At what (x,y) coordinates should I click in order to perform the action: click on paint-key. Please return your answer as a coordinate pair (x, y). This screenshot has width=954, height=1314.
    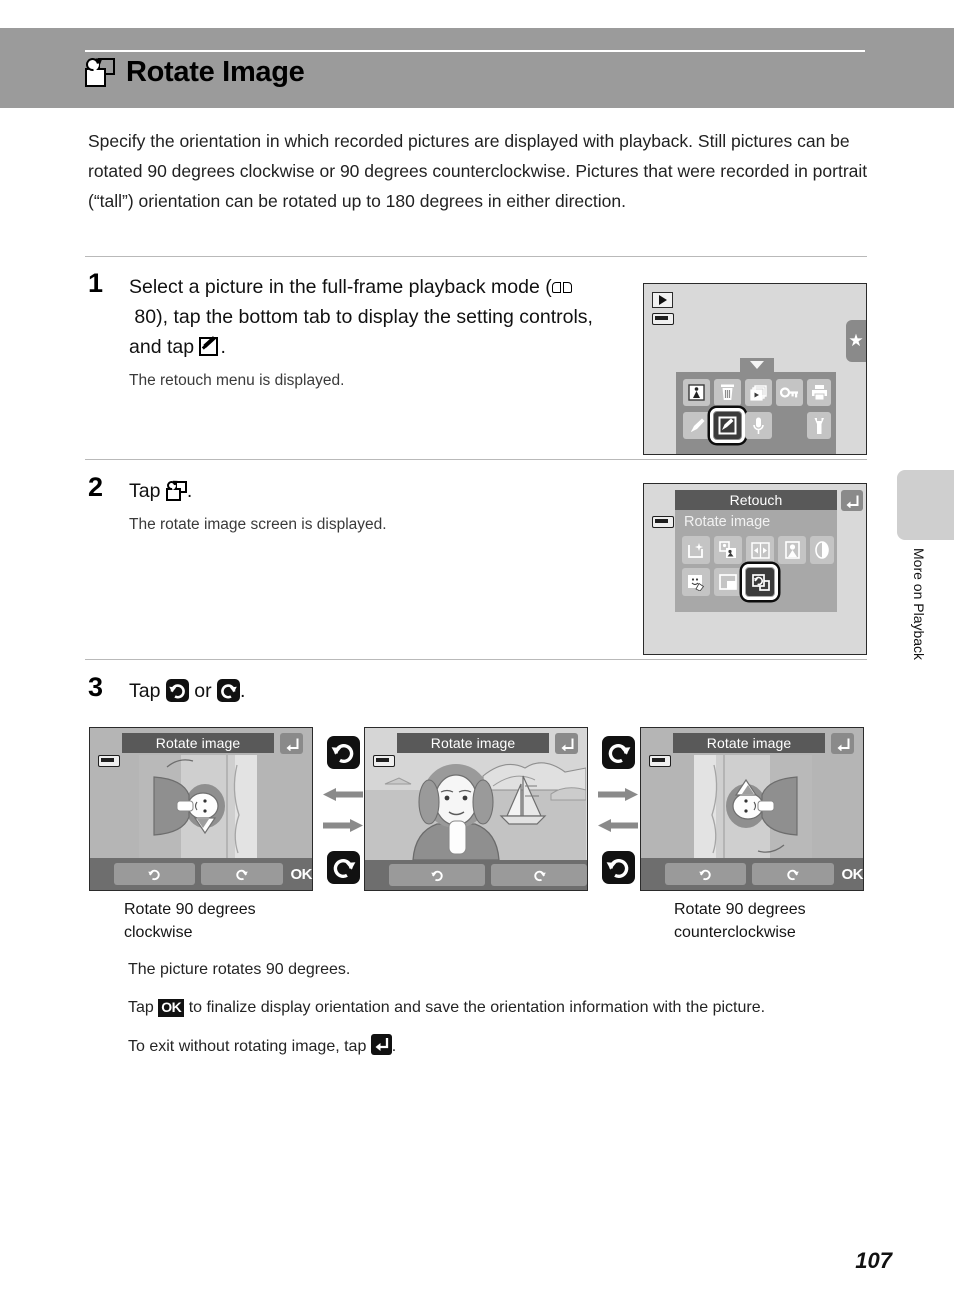
    Looking at the image, I should click on (696, 582).